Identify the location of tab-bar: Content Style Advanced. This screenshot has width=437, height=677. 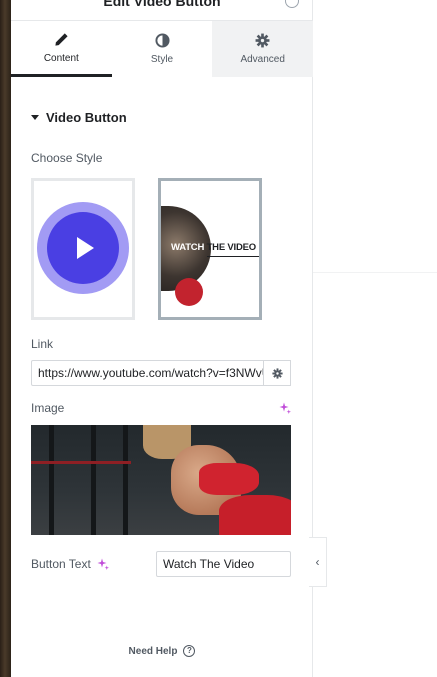
(162, 49).